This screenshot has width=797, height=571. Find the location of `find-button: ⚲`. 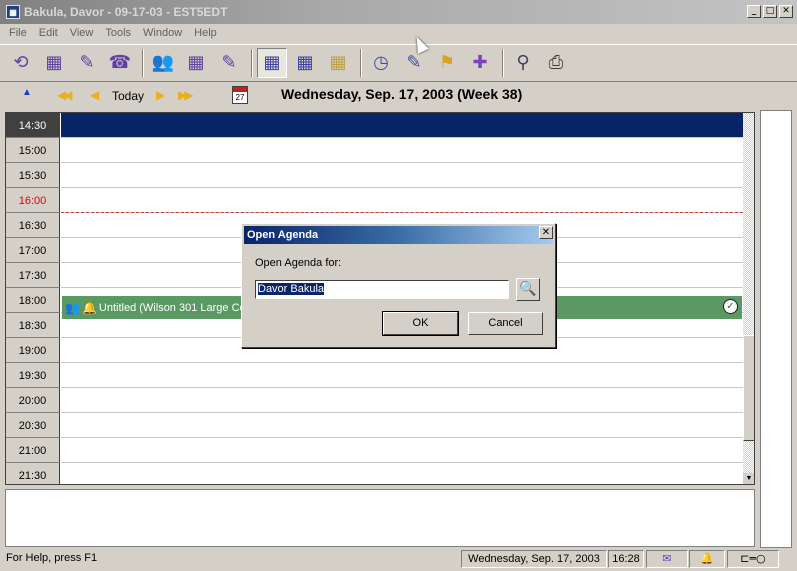

find-button: ⚲ is located at coordinates (523, 63).